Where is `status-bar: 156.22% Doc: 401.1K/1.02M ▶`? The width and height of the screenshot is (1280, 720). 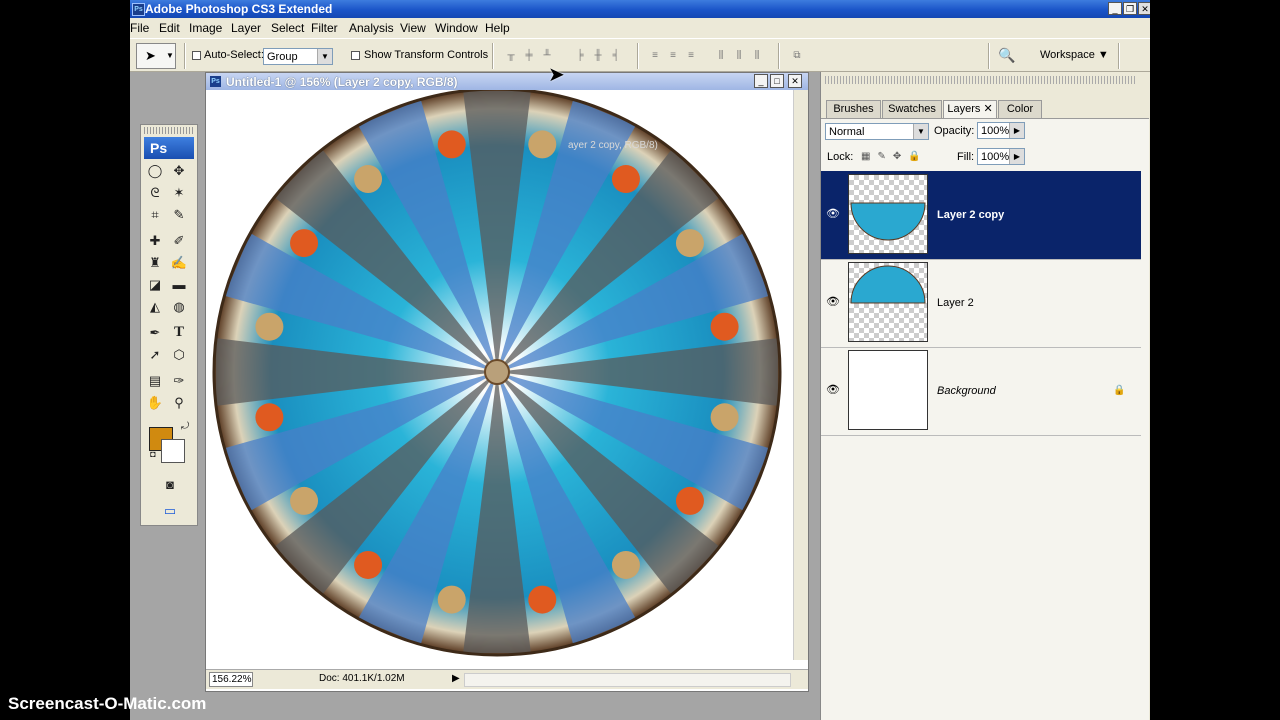
status-bar: 156.22% Doc: 401.1K/1.02M ▶ is located at coordinates (507, 679).